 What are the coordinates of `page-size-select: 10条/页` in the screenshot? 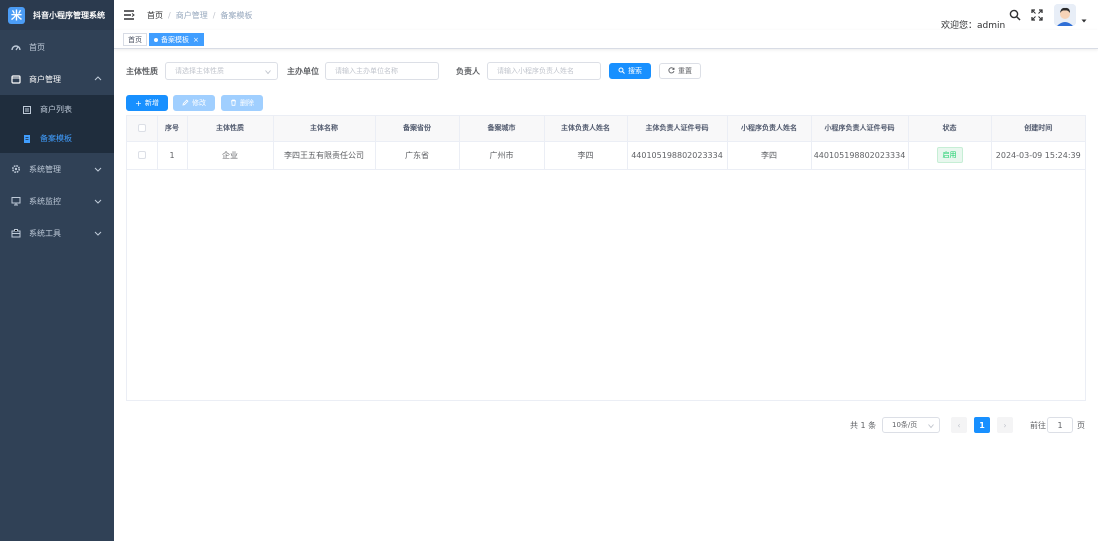 It's located at (911, 425).